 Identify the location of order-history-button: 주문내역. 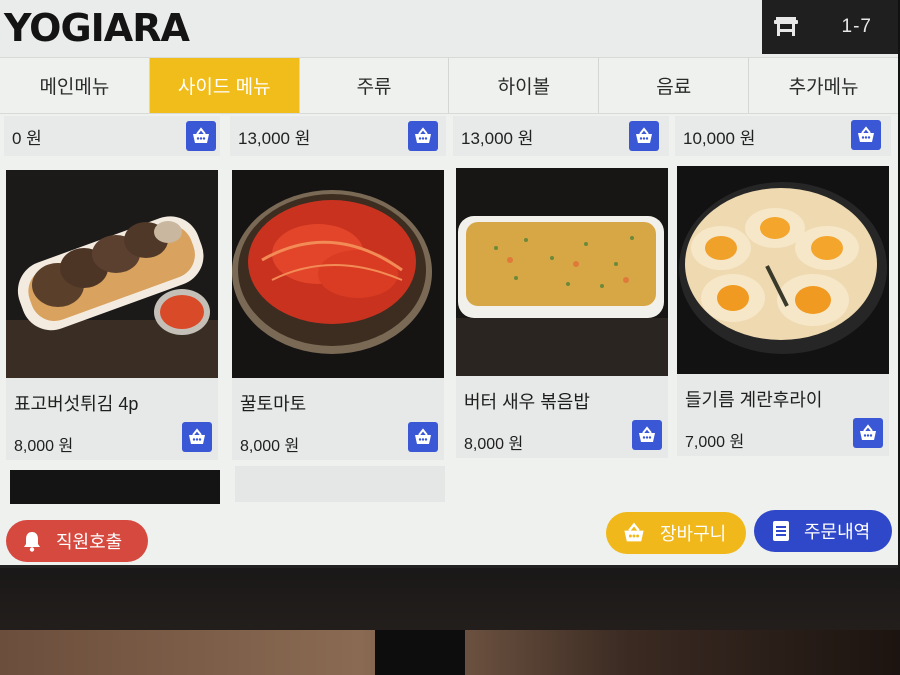
(823, 531).